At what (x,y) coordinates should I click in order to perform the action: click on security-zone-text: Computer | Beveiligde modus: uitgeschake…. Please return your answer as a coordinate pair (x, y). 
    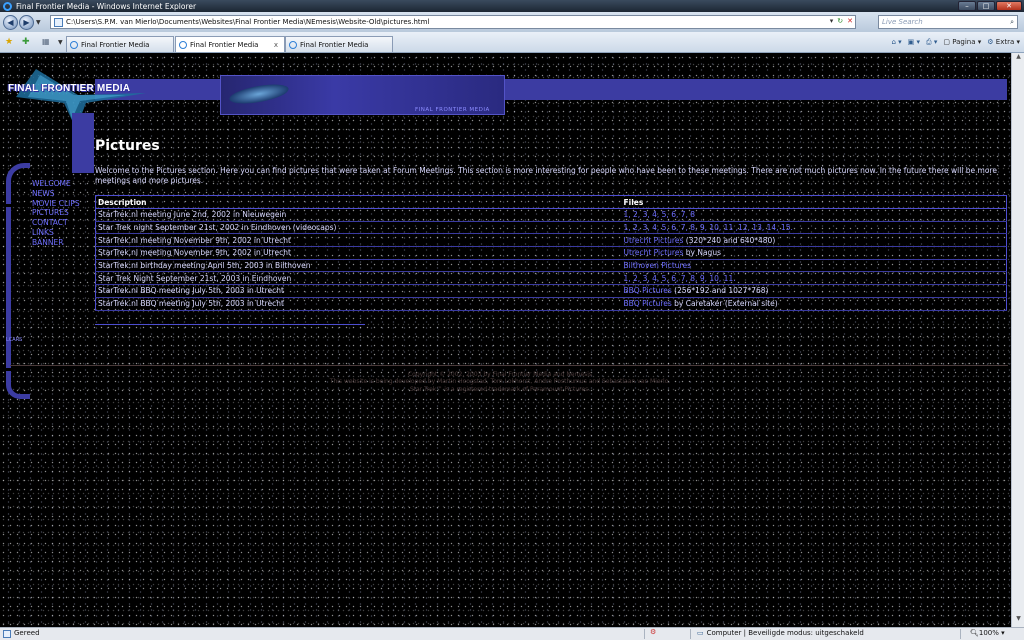
    Looking at the image, I should click on (785, 633).